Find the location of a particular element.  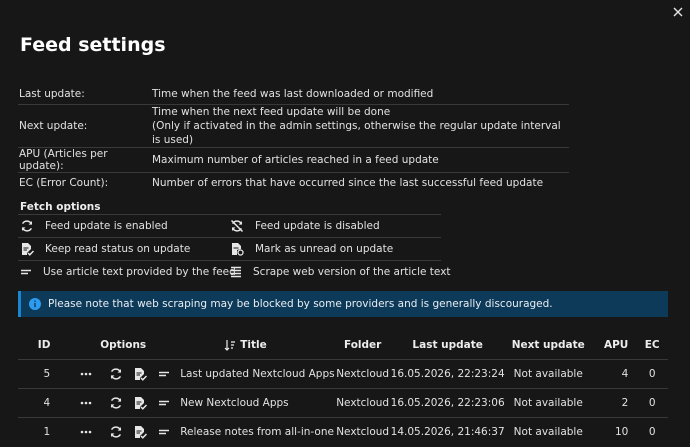

column-header-title: Title is located at coordinates (255, 345).